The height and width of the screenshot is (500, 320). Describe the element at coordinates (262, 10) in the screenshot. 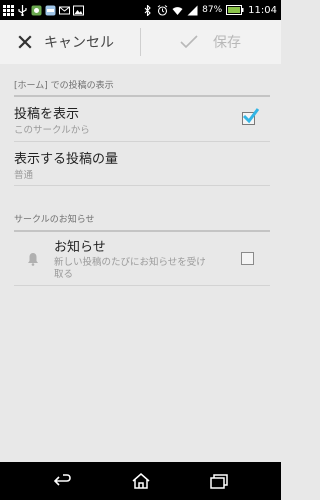

I see `clock: 11:04` at that location.